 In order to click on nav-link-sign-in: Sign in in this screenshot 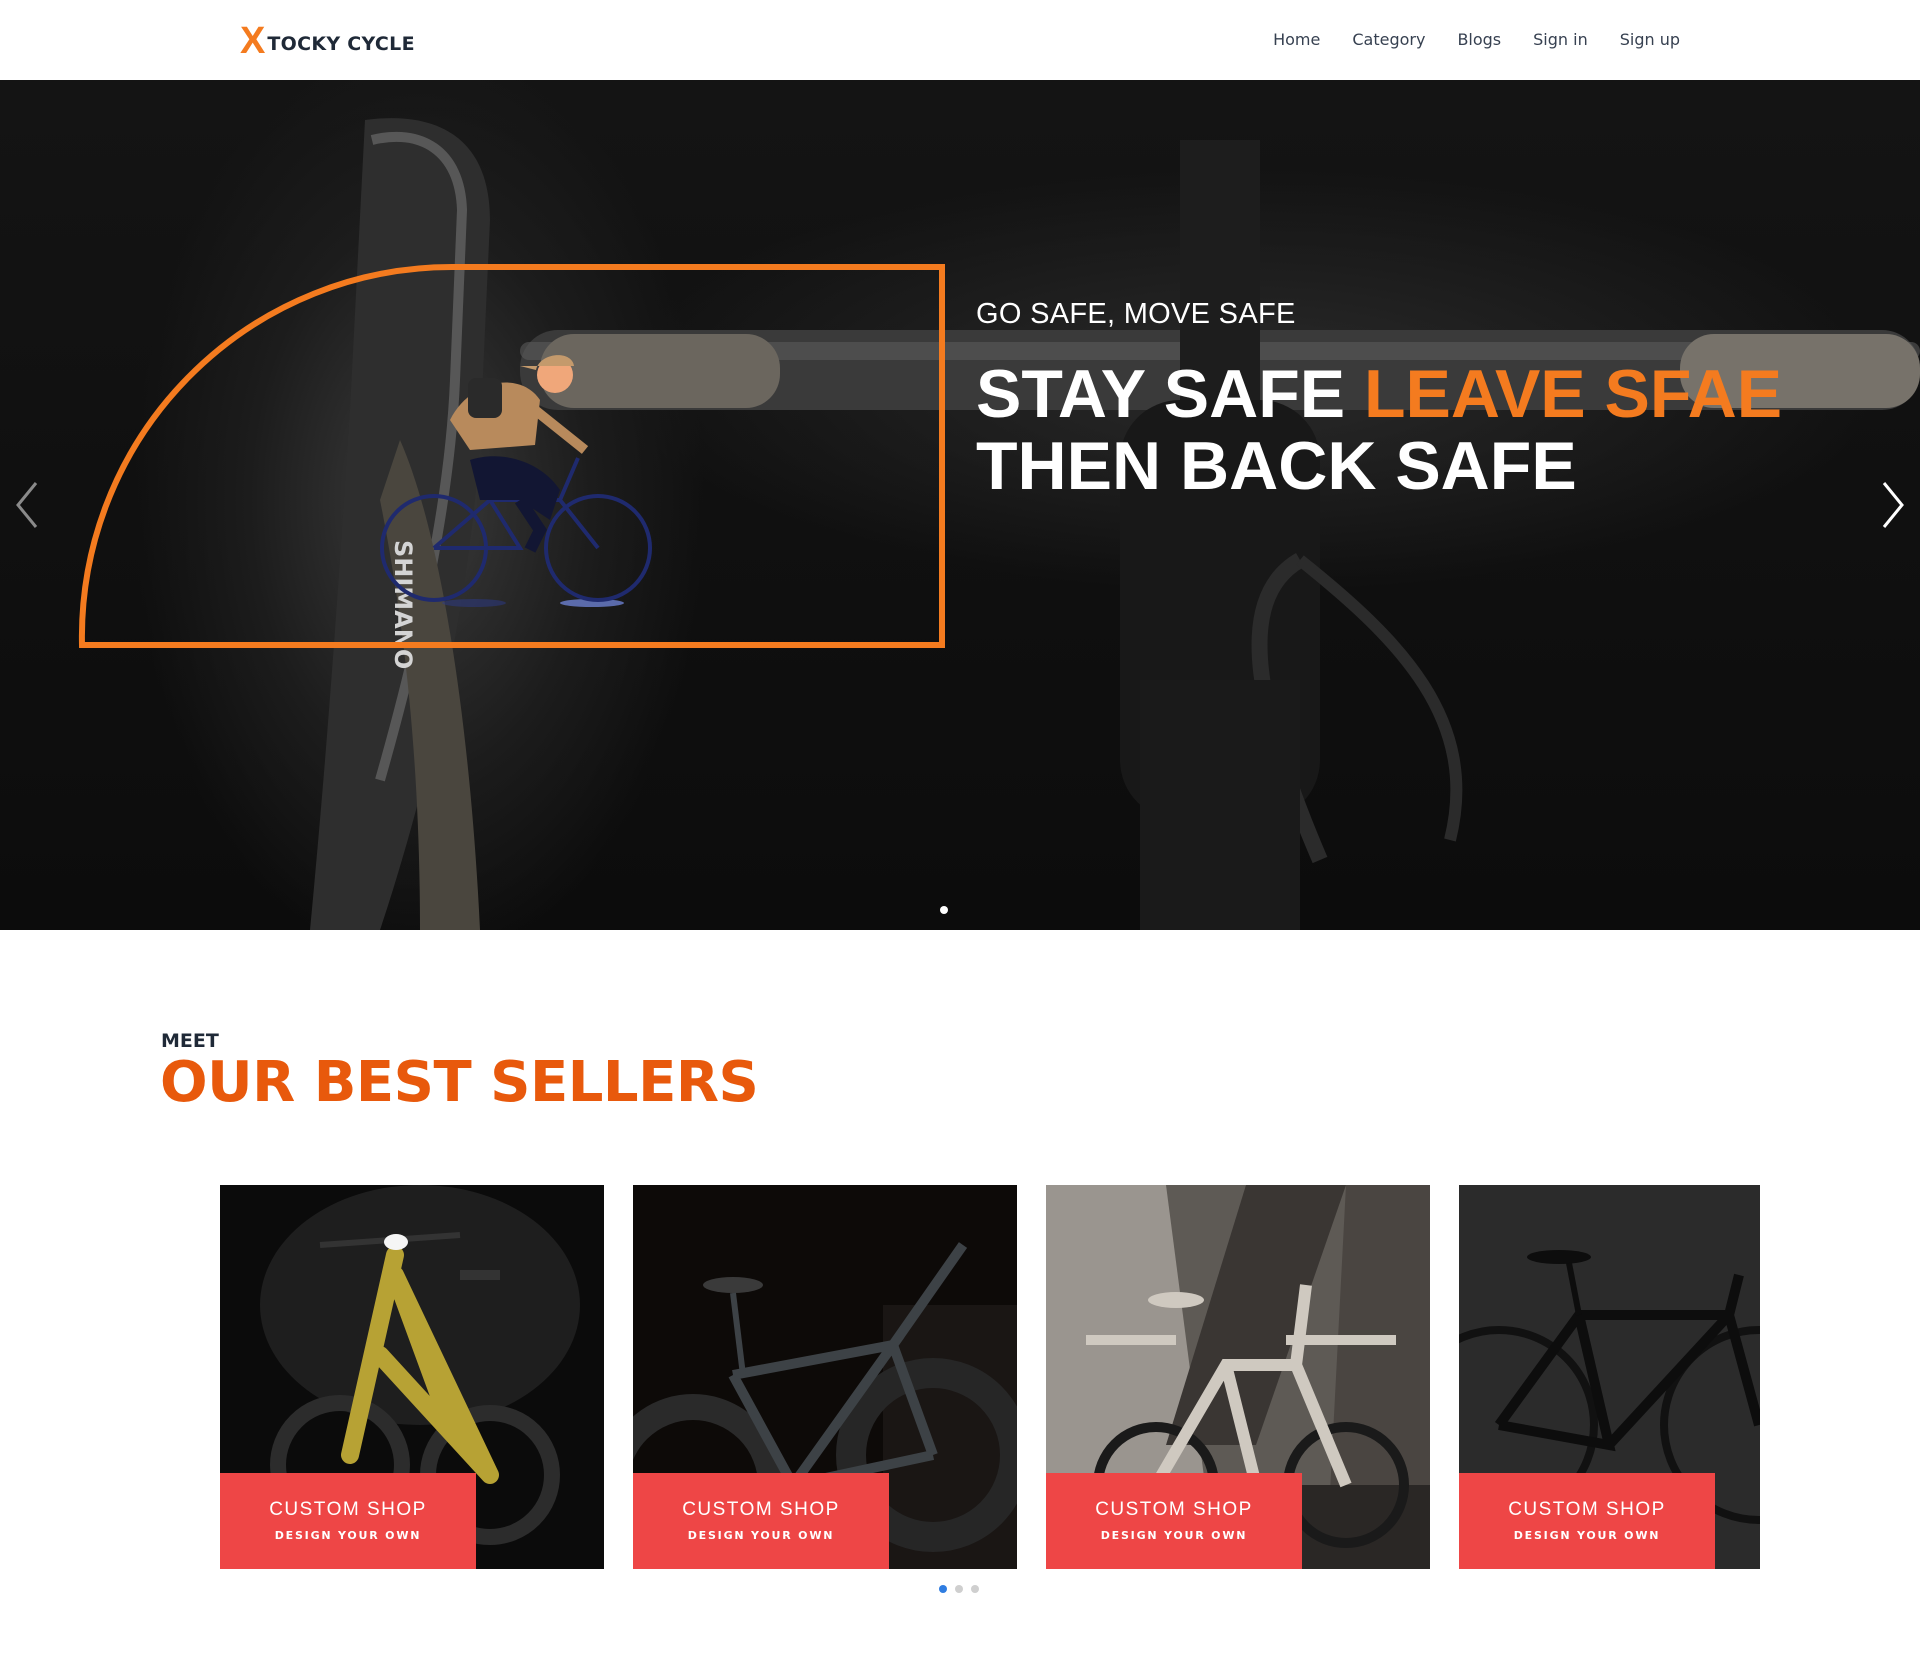, I will do `click(1560, 39)`.